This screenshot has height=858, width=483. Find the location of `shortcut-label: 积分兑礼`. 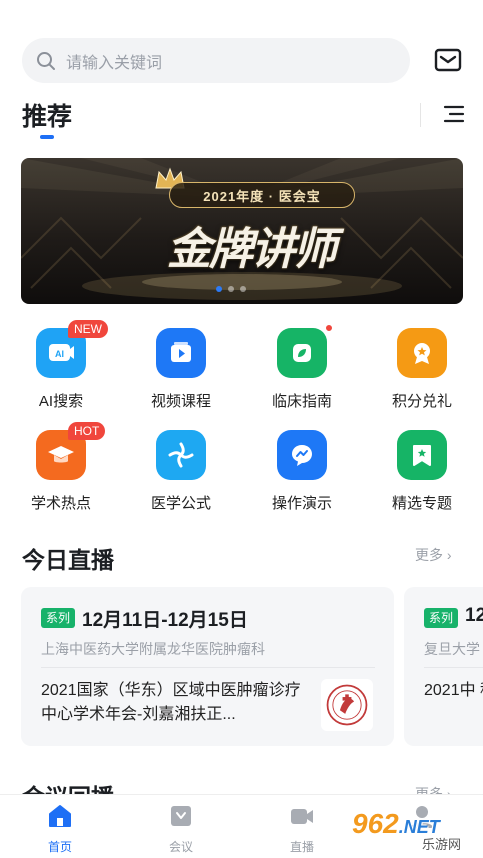

shortcut-label: 积分兑礼 is located at coordinates (421, 401).